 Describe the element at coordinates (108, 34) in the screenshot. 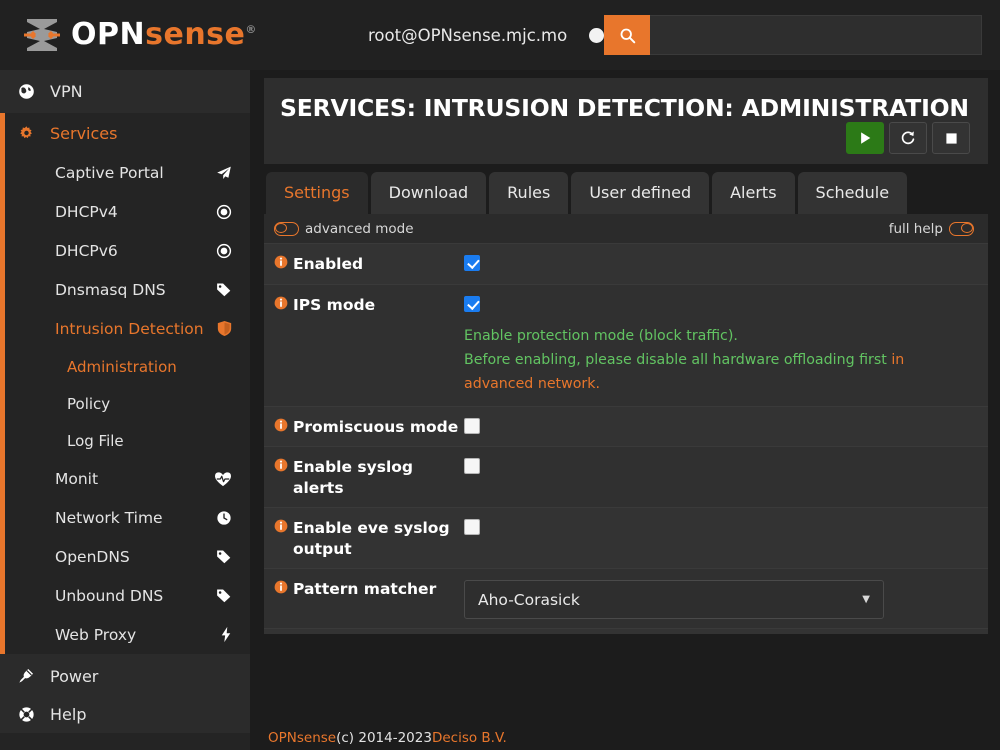

I see `logo-opn-text: OPN` at that location.